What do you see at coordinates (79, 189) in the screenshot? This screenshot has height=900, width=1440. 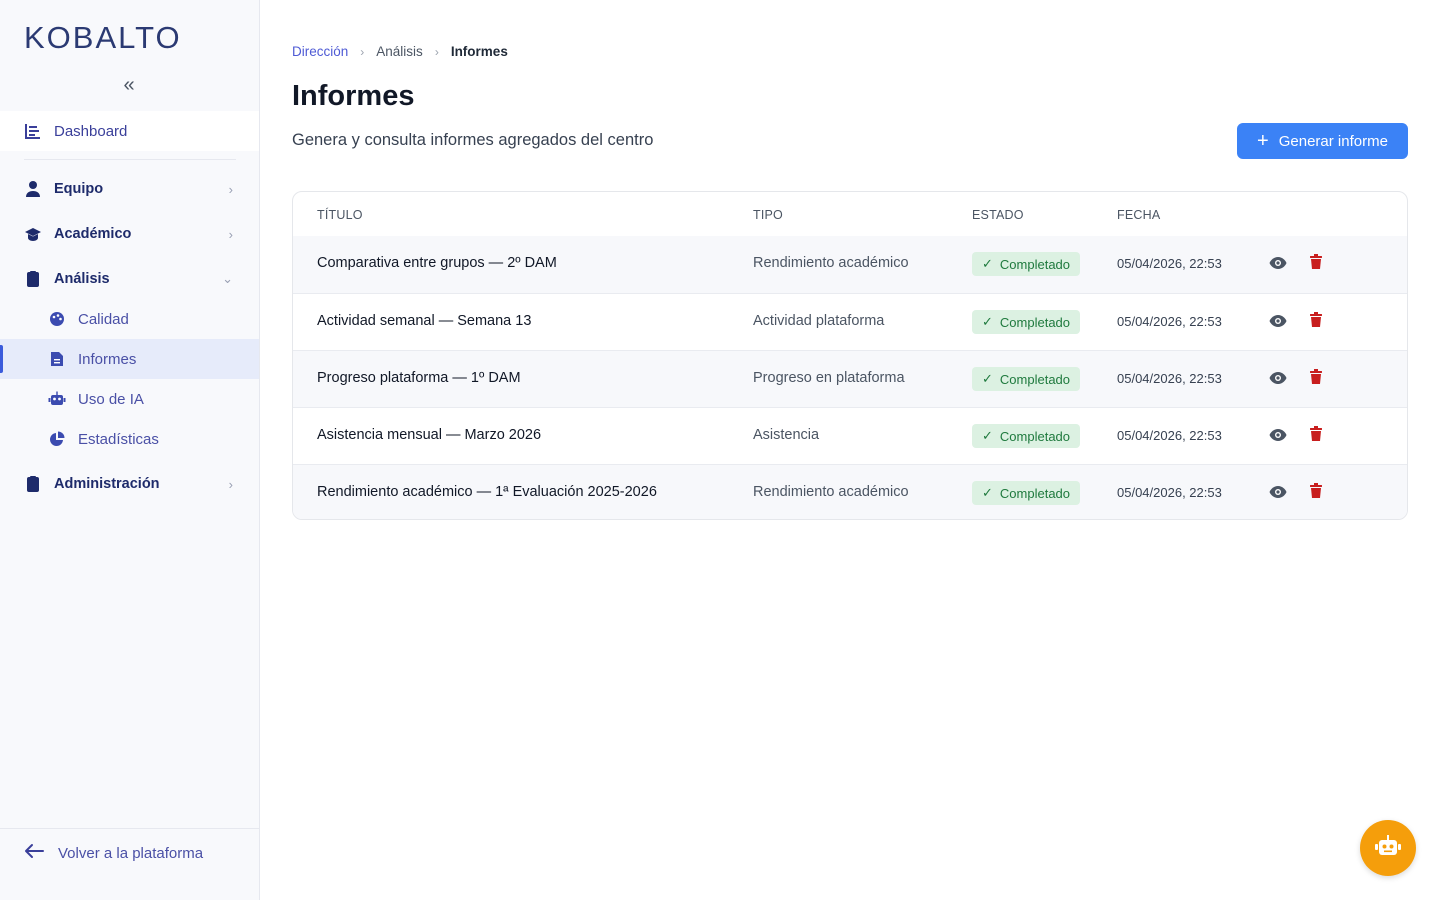 I see `sidebar-item-label: Equipo` at bounding box center [79, 189].